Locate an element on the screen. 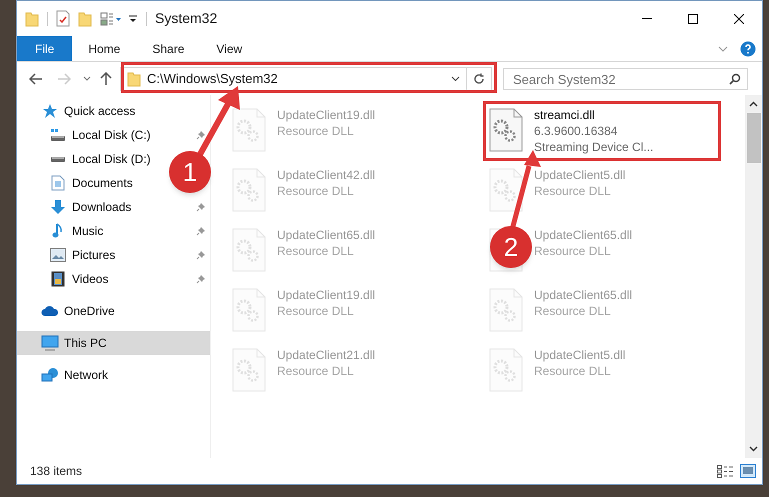 The width and height of the screenshot is (769, 497). sidebar-item: OneDrive is located at coordinates (67, 311).